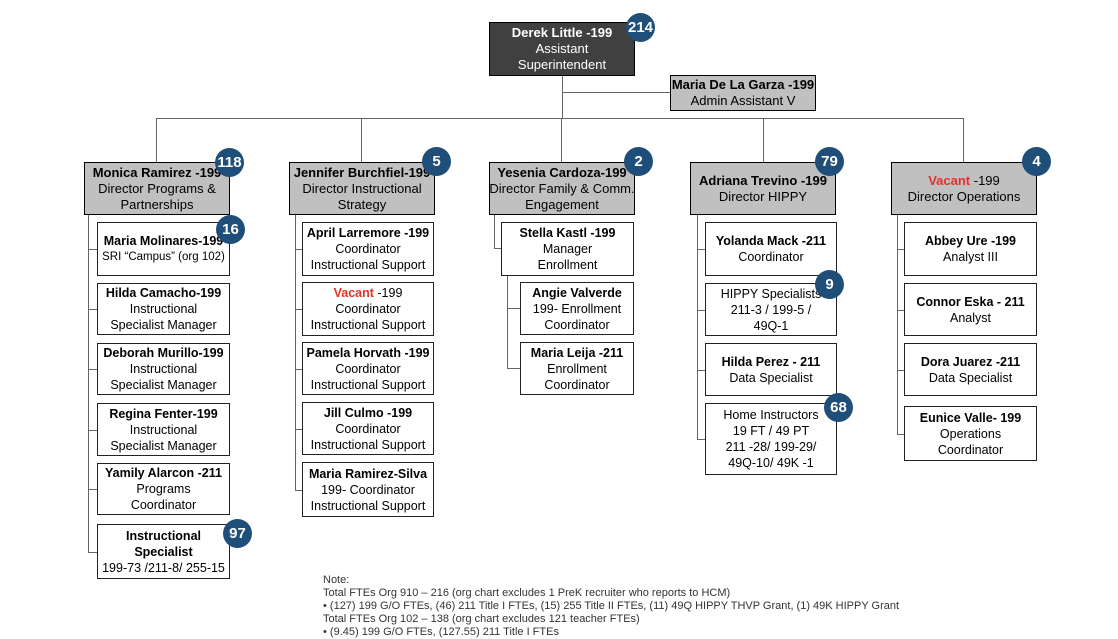 This screenshot has height=639, width=1118. What do you see at coordinates (970, 361) in the screenshot?
I see `box-text-line: Dora Juarez -211` at bounding box center [970, 361].